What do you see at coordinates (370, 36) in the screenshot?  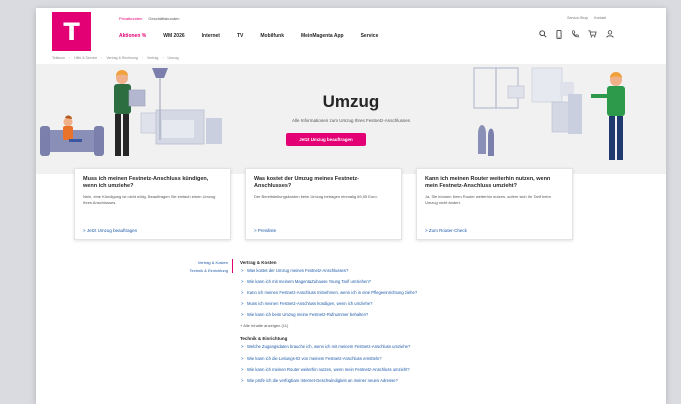 I see `nav-item-service: Service` at bounding box center [370, 36].